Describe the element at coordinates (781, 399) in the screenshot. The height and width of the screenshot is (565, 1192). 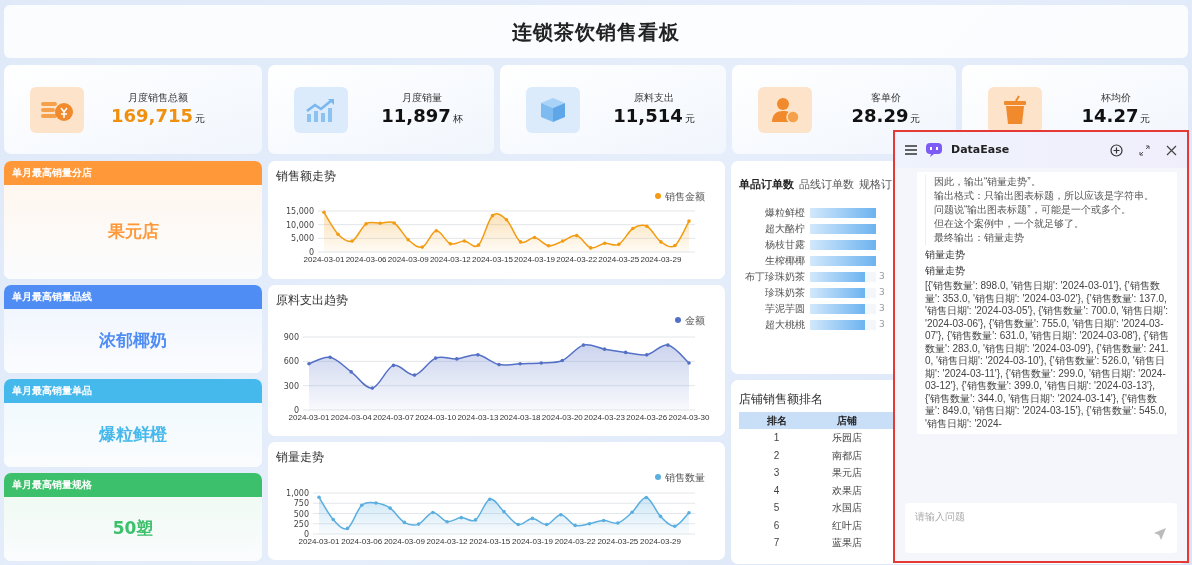
I see `card-title: 店铺销售额排名` at that location.